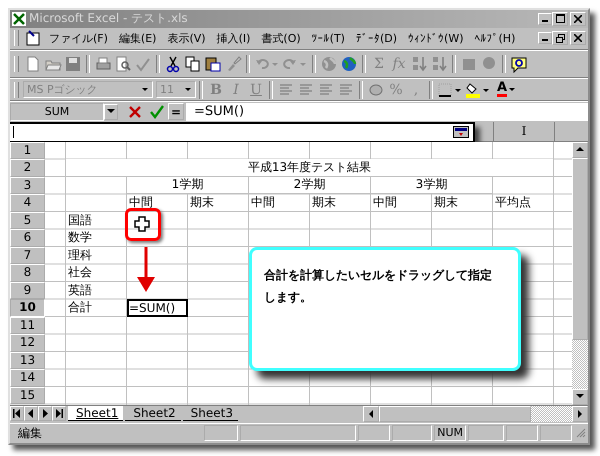  Describe the element at coordinates (432, 185) in the screenshot. I see `table-cell: 3学期` at that location.